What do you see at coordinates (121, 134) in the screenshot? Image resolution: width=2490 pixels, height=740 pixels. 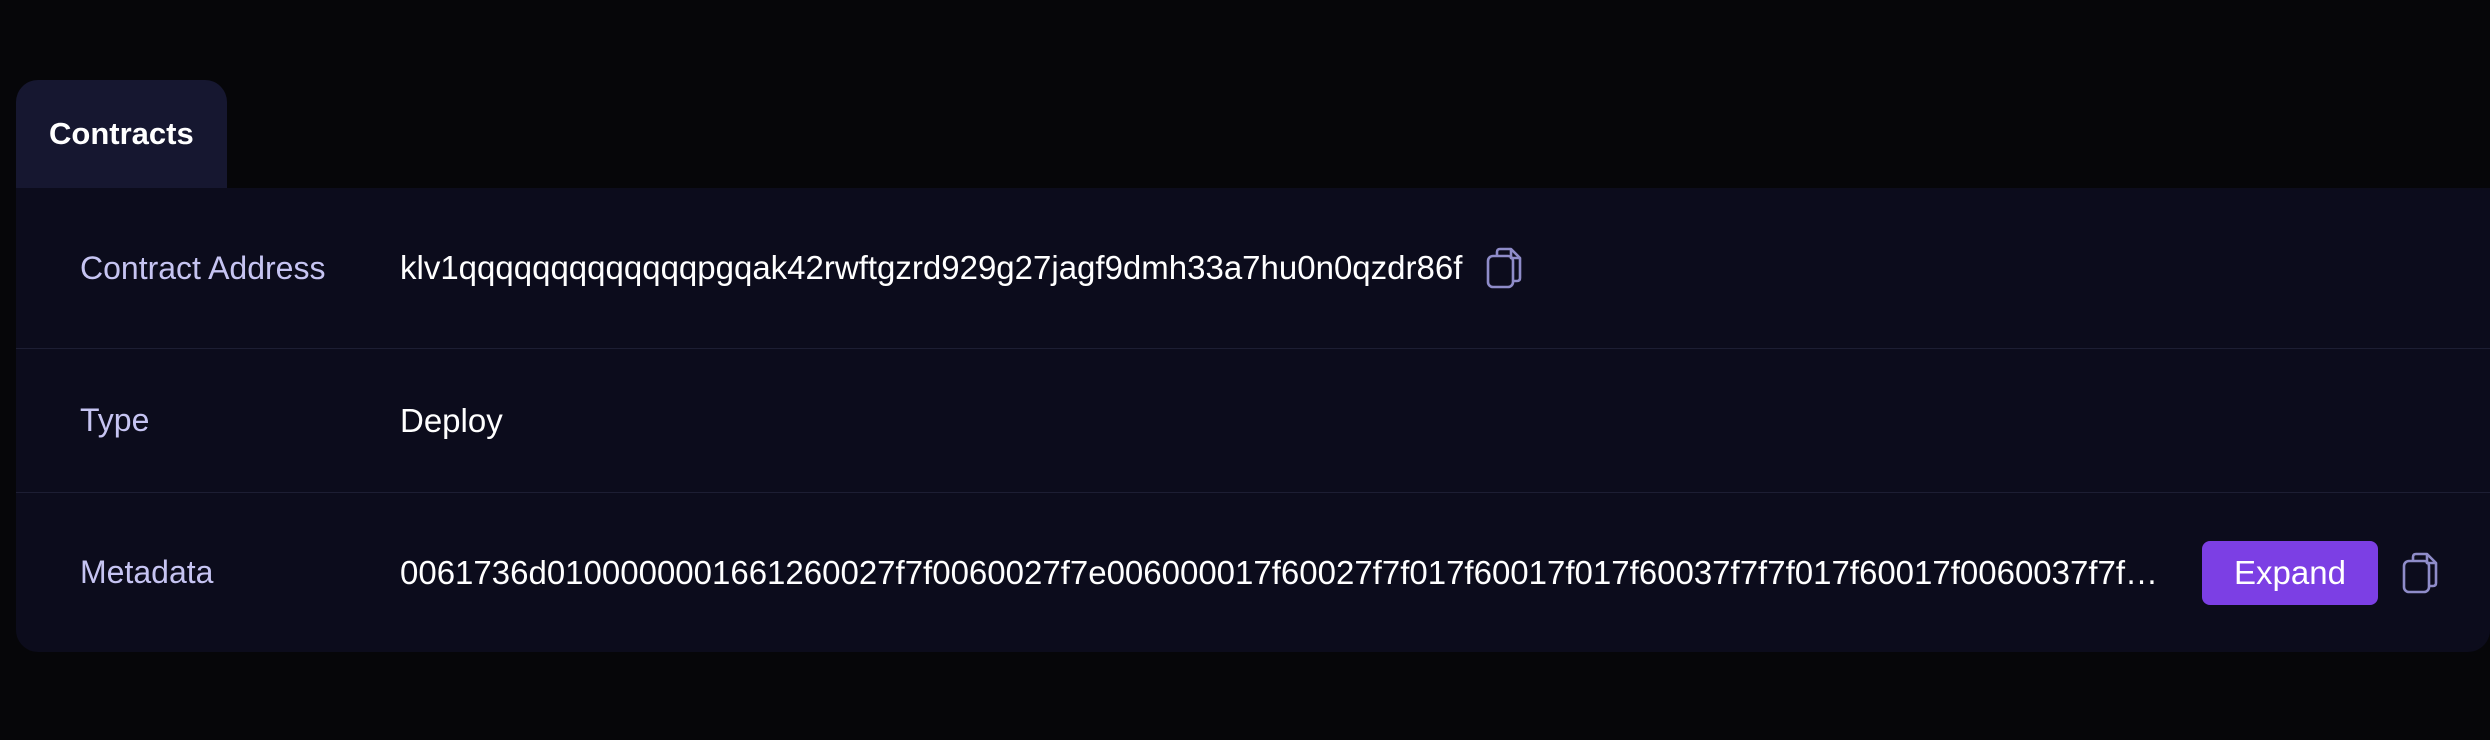 I see `tab-contracts: Contracts` at bounding box center [121, 134].